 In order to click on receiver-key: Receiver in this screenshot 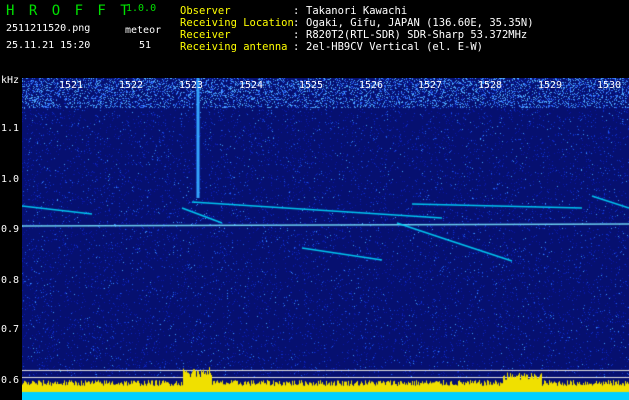, I will do `click(205, 35)`.